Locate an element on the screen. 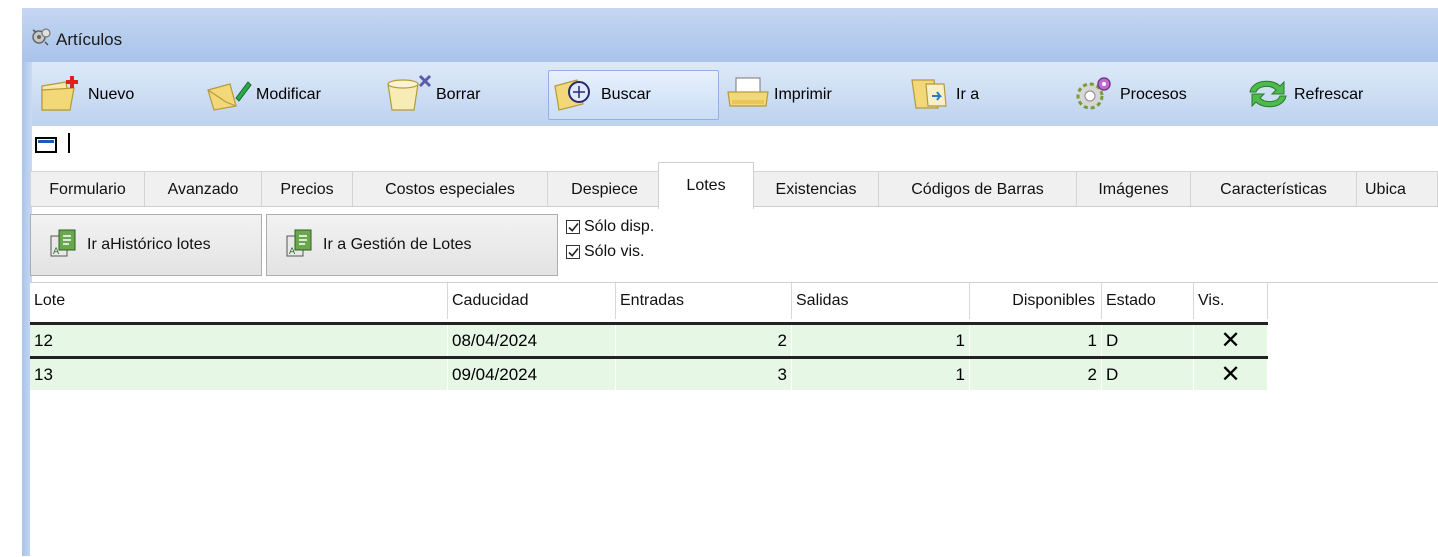 The height and width of the screenshot is (557, 1438). edit-folder-icon is located at coordinates (230, 95).